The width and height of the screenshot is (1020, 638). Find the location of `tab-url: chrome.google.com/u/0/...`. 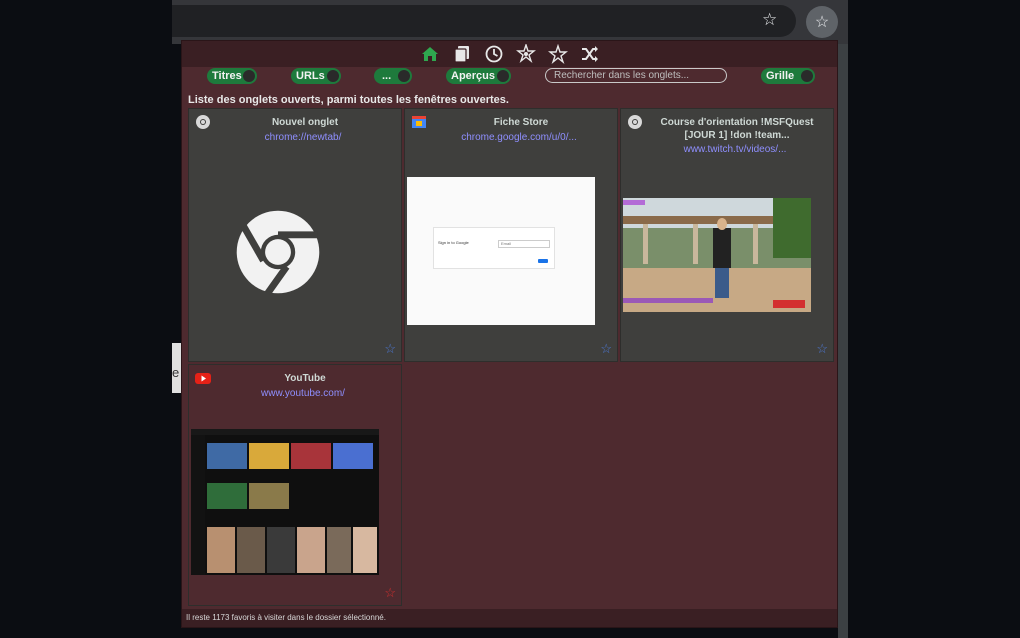

tab-url: chrome.google.com/u/0/... is located at coordinates (519, 137).